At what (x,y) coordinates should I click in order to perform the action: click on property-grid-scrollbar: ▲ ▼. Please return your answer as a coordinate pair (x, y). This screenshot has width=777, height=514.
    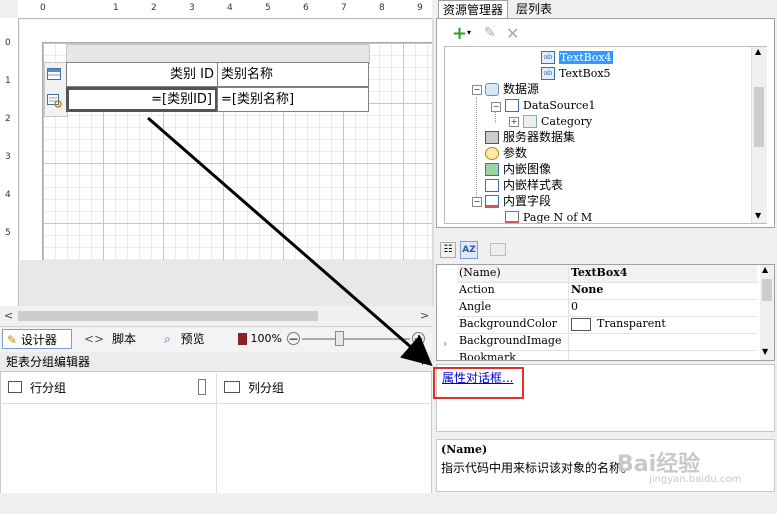
    Looking at the image, I should click on (767, 312).